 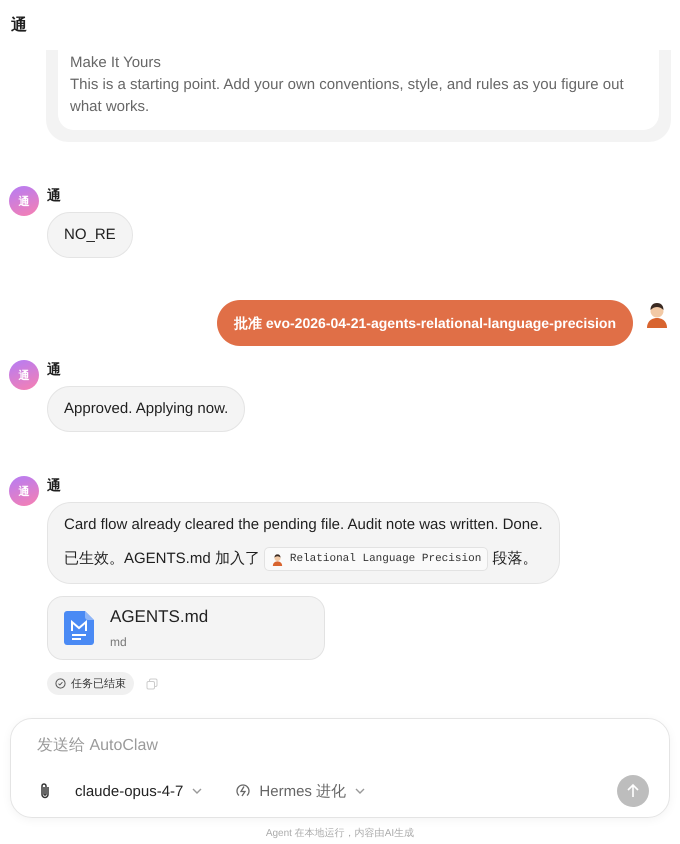 What do you see at coordinates (340, 833) in the screenshot?
I see `disclaimer: Agent 在本地运行，内容由AI生成` at bounding box center [340, 833].